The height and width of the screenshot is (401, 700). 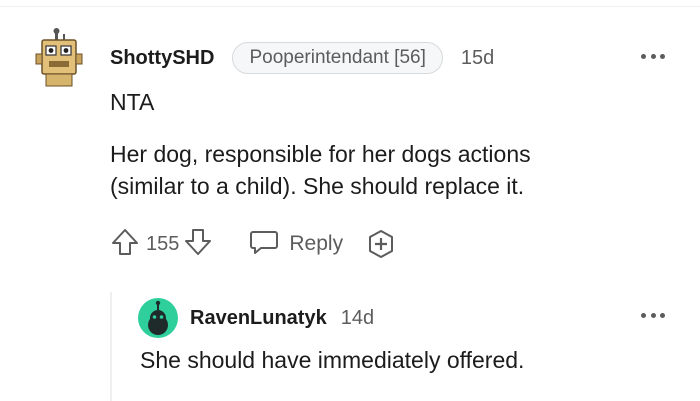 I want to click on downvote-icon, so click(x=198, y=244).